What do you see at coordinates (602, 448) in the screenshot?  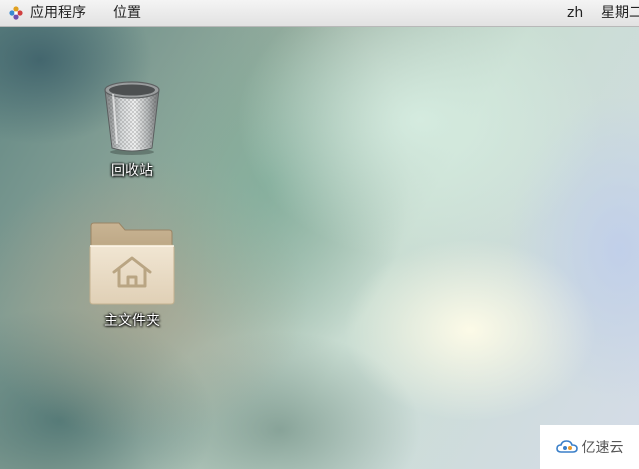 I see `watermark-text: 亿速云` at bounding box center [602, 448].